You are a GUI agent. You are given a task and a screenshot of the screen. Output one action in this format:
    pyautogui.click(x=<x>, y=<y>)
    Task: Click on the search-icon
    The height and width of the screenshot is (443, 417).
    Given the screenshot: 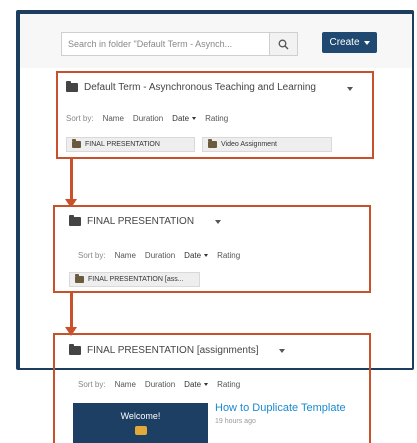 What is the action you would take?
    pyautogui.click(x=283, y=44)
    